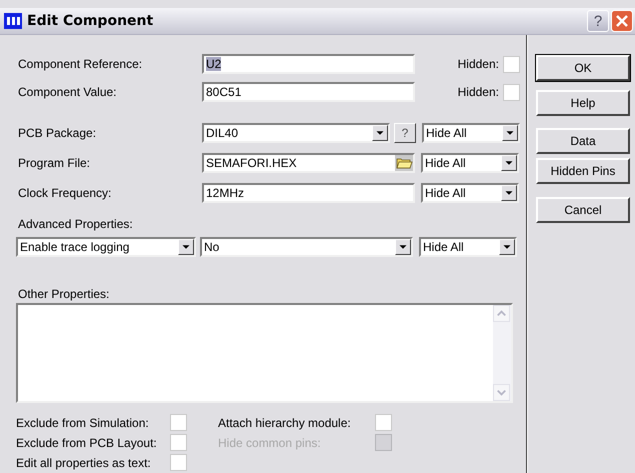 Image resolution: width=635 pixels, height=473 pixels. What do you see at coordinates (75, 225) in the screenshot?
I see `section-label: Advanced Properties:` at bounding box center [75, 225].